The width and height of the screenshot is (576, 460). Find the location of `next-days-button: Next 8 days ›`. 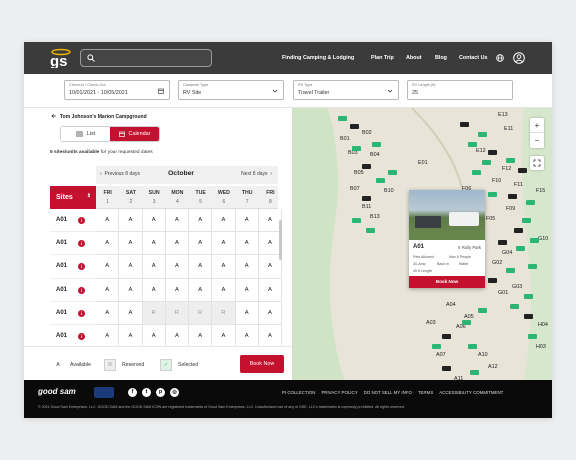

next-days-button: Next 8 days › is located at coordinates (256, 174).